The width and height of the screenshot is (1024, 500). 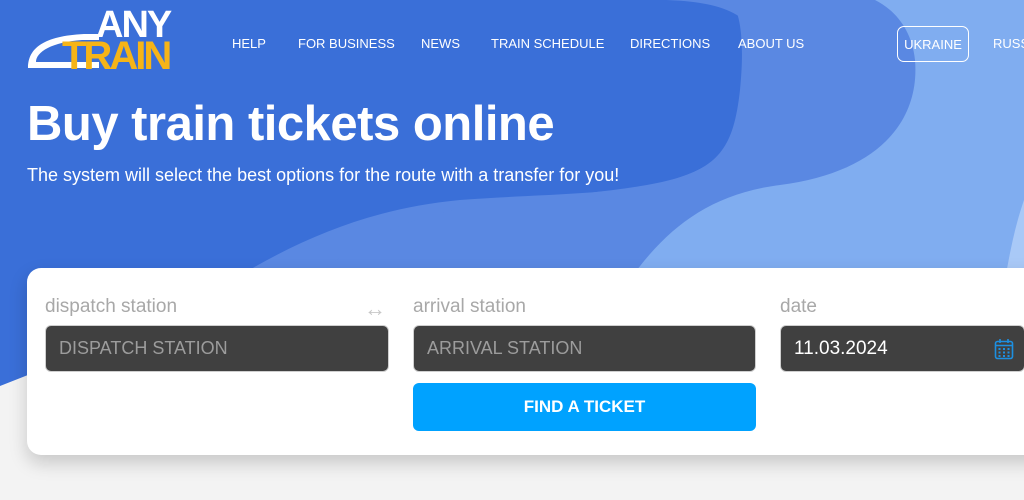 I want to click on date-label: date, so click(x=798, y=306).